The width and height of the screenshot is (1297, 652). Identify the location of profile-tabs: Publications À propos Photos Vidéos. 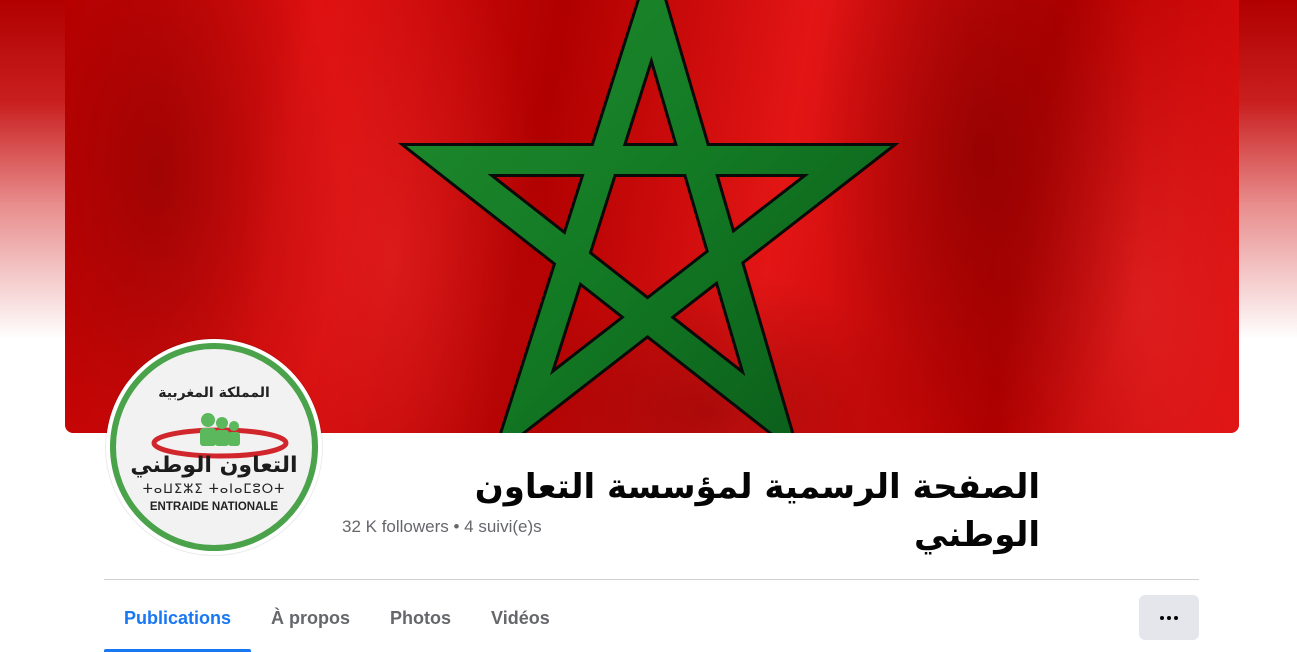
(337, 624).